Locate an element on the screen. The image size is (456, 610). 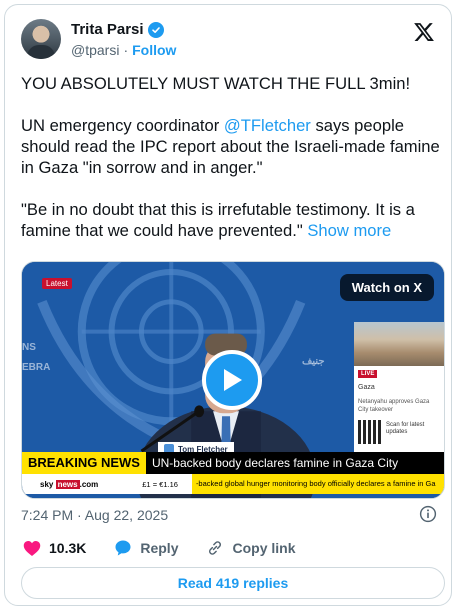
tweet-paragraph-1: YOU ABSOLUTELY MUST WATCH THE FULL 3min! is located at coordinates (216, 83).